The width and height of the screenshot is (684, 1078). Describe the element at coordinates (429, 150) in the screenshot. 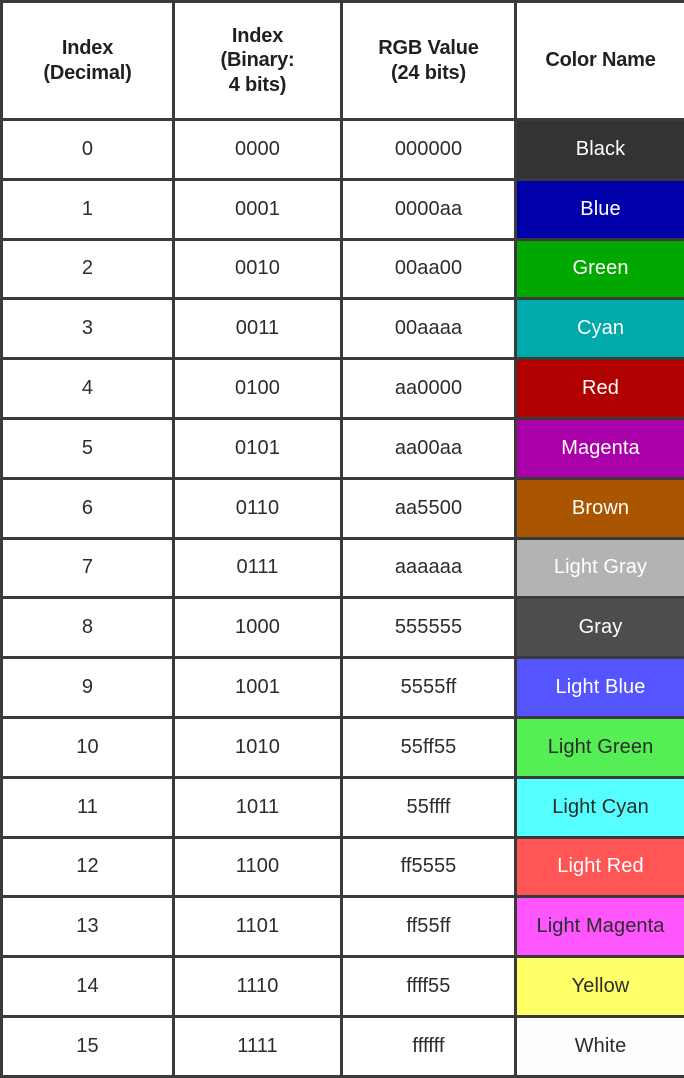

I see `cell-rgb-value: 000000` at that location.